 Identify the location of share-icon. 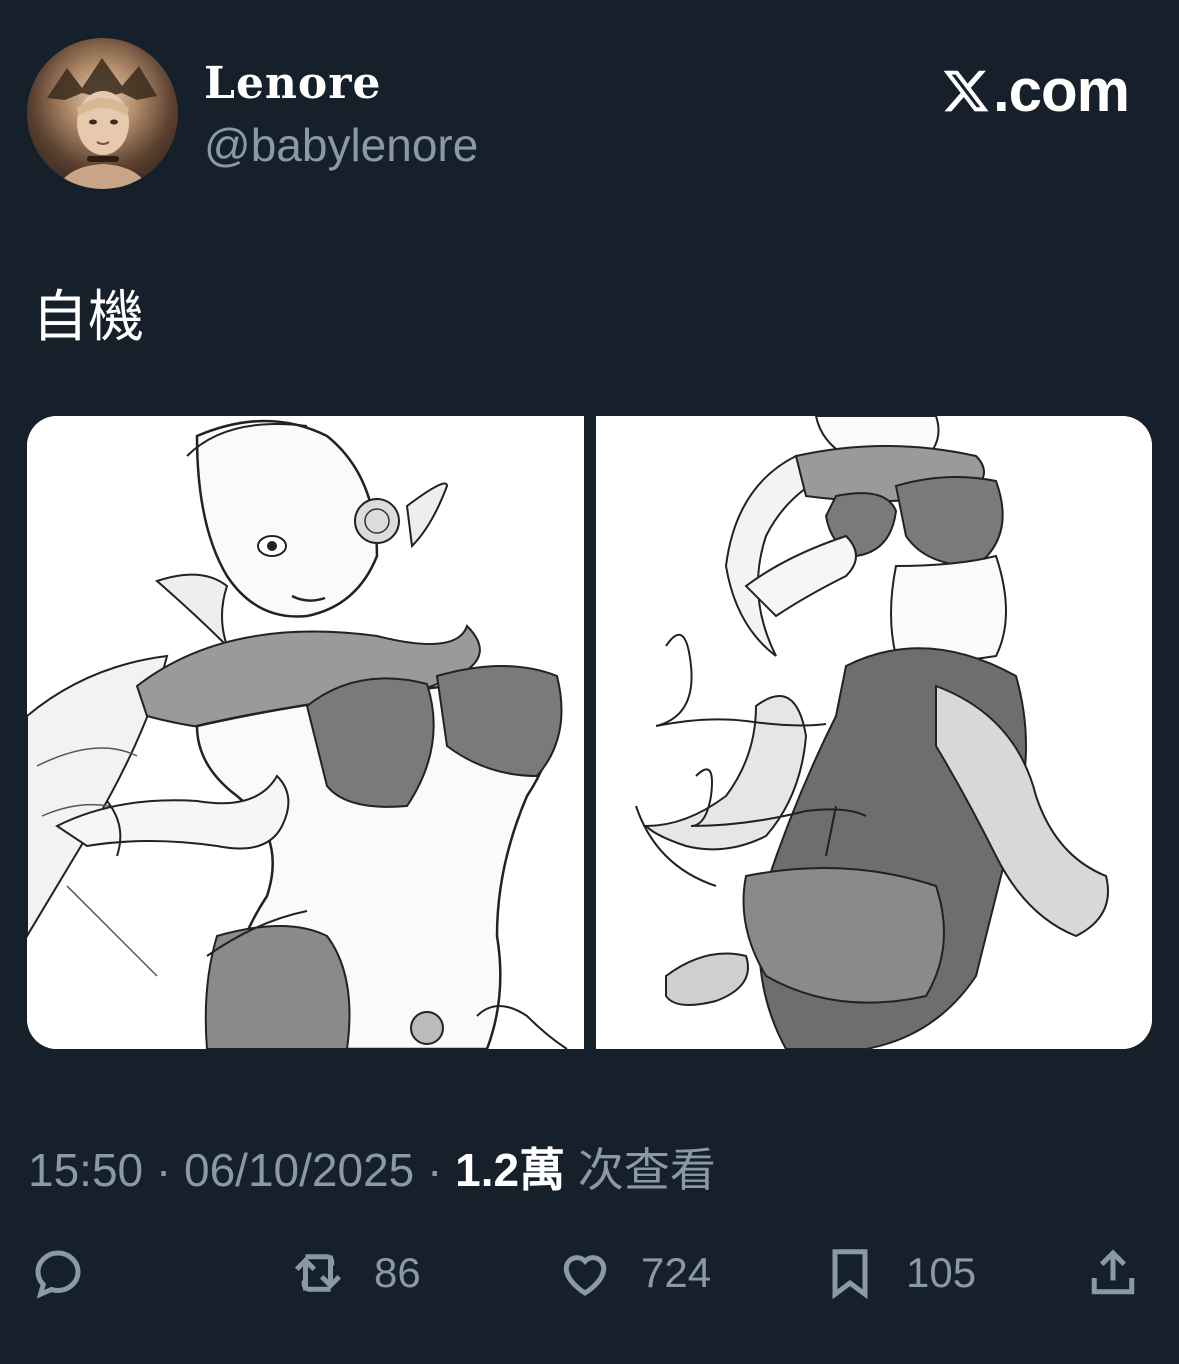
(1113, 1272).